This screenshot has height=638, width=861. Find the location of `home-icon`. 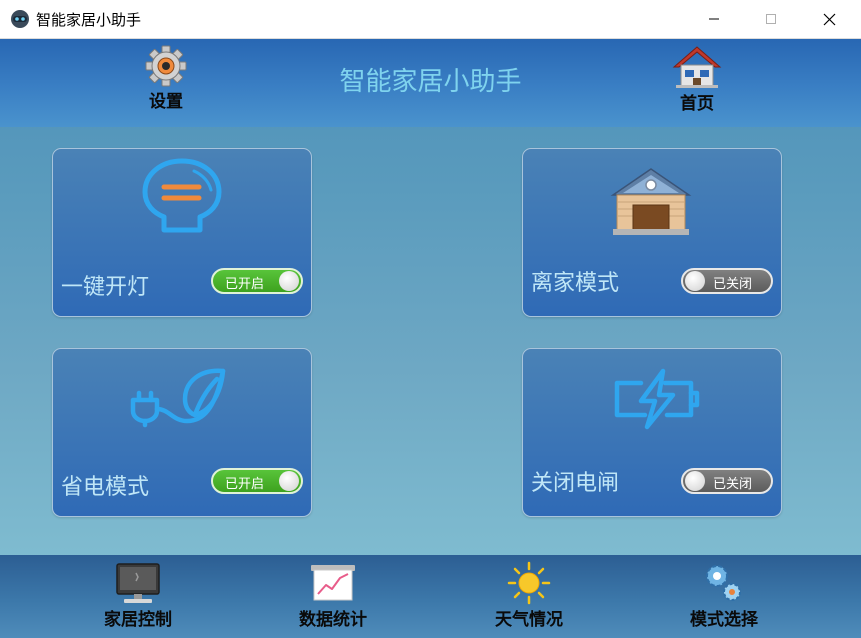

home-icon is located at coordinates (697, 67).